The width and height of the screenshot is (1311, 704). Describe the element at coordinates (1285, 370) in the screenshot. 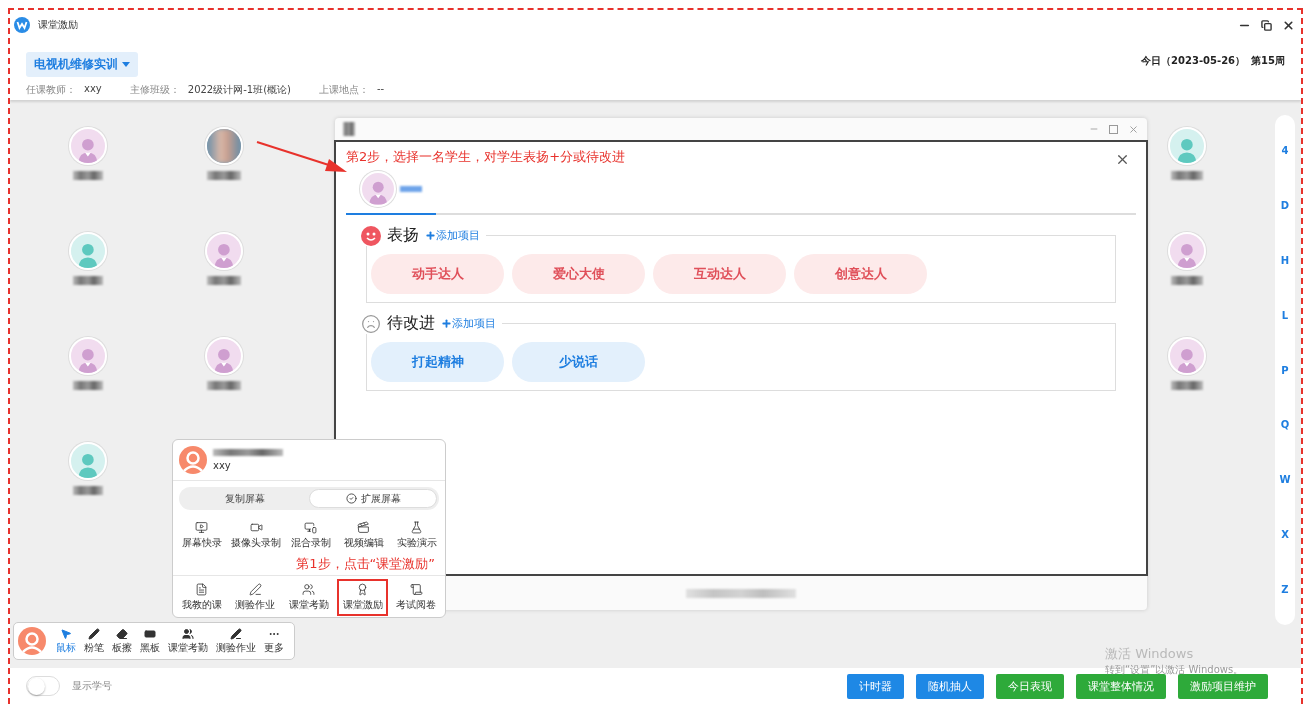

I see `index-letter: P` at that location.